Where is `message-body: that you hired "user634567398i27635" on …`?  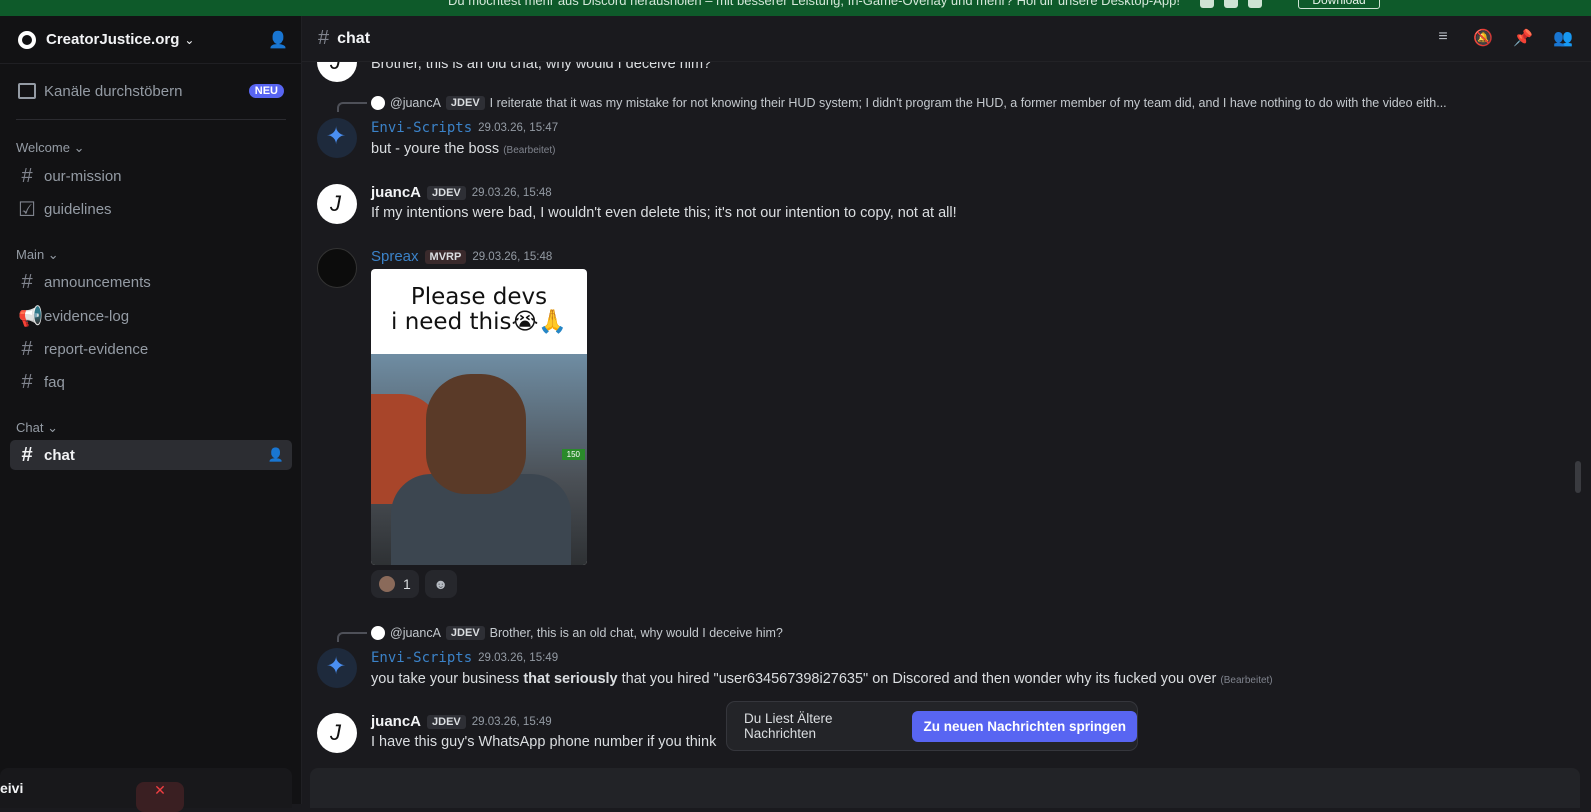
message-body: that you hired "user634567398i27635" on … is located at coordinates (917, 679).